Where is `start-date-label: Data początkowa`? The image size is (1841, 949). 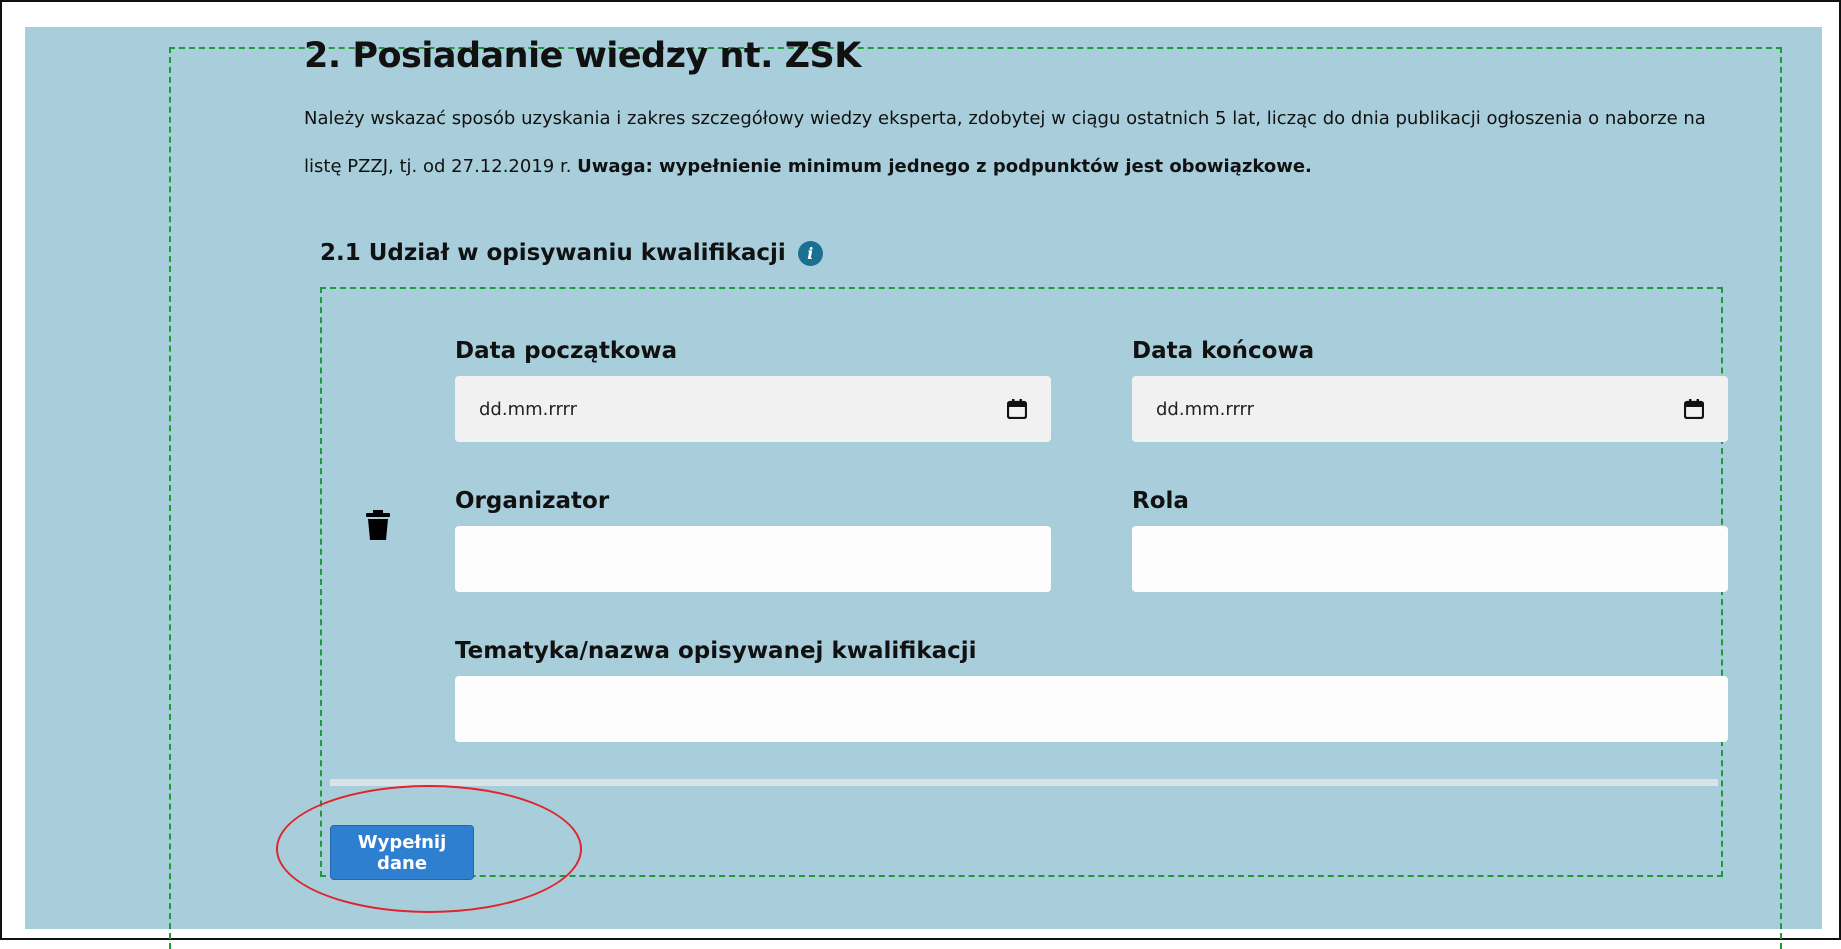
start-date-label: Data początkowa is located at coordinates (566, 351).